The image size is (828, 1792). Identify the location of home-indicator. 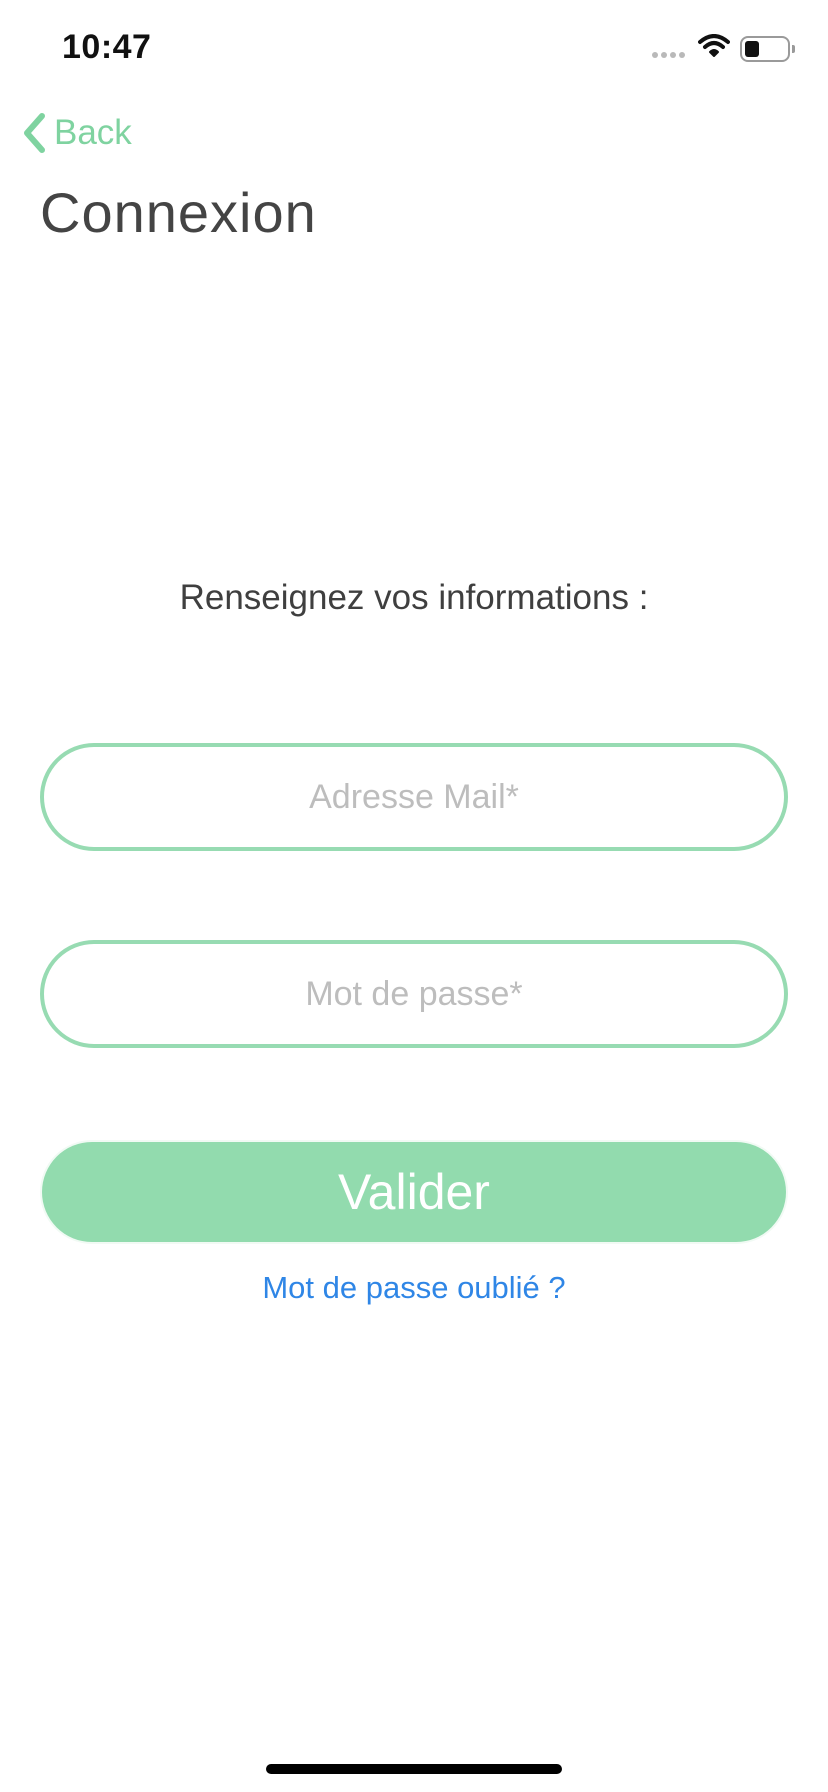
(414, 1769).